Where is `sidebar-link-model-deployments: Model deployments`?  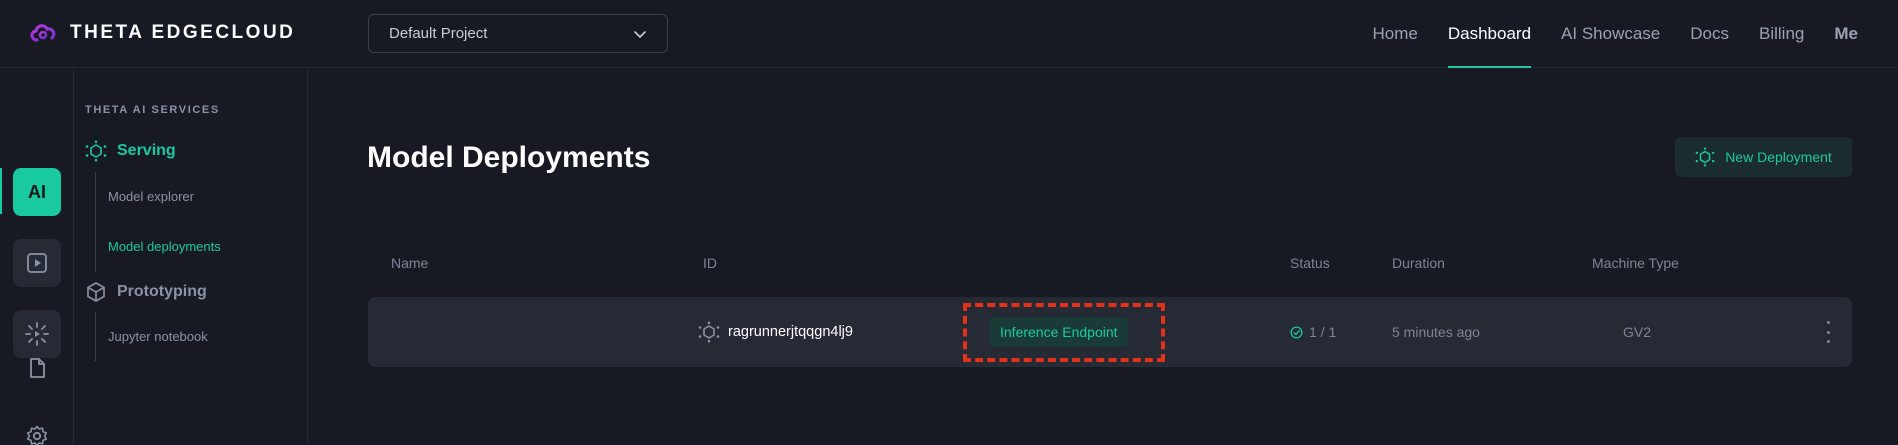
sidebar-link-model-deployments: Model deployments is located at coordinates (164, 246).